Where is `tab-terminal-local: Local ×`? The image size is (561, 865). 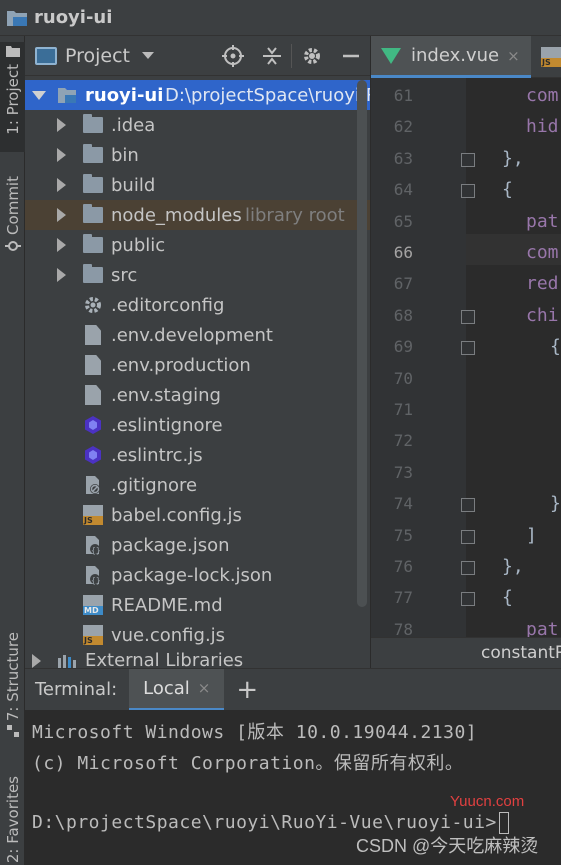
tab-terminal-local: Local × is located at coordinates (177, 689).